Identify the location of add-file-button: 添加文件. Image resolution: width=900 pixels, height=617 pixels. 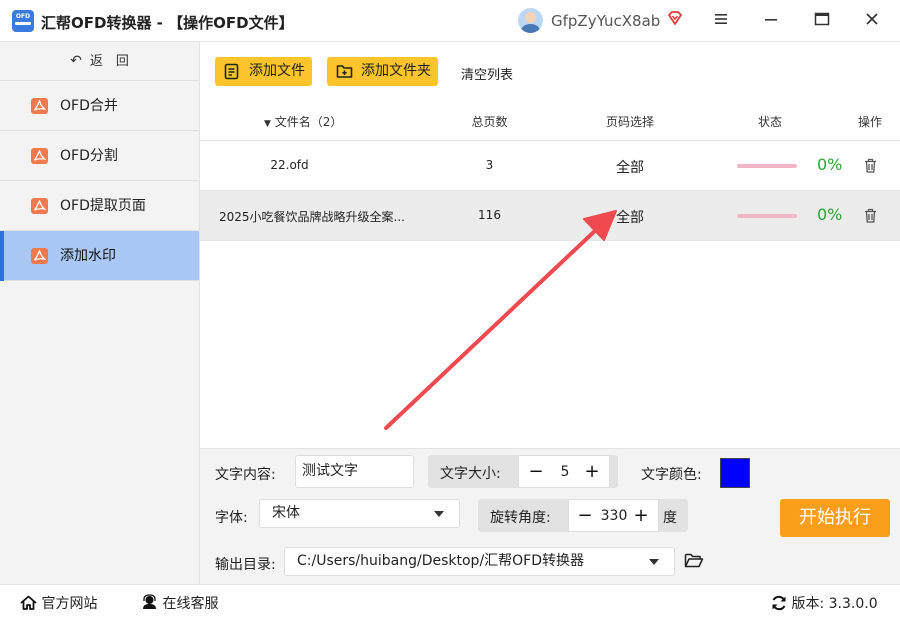
(263, 71).